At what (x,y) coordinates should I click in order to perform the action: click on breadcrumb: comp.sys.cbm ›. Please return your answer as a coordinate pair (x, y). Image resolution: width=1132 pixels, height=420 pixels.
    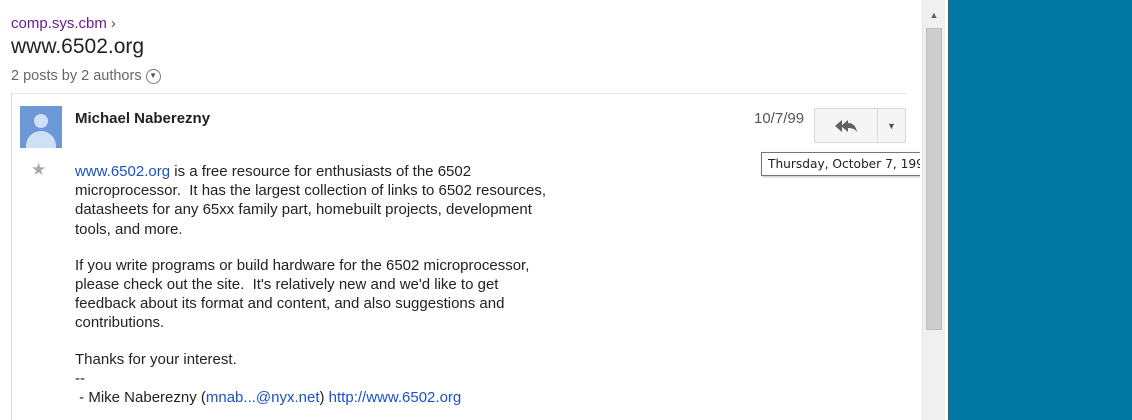
    Looking at the image, I should click on (86, 24).